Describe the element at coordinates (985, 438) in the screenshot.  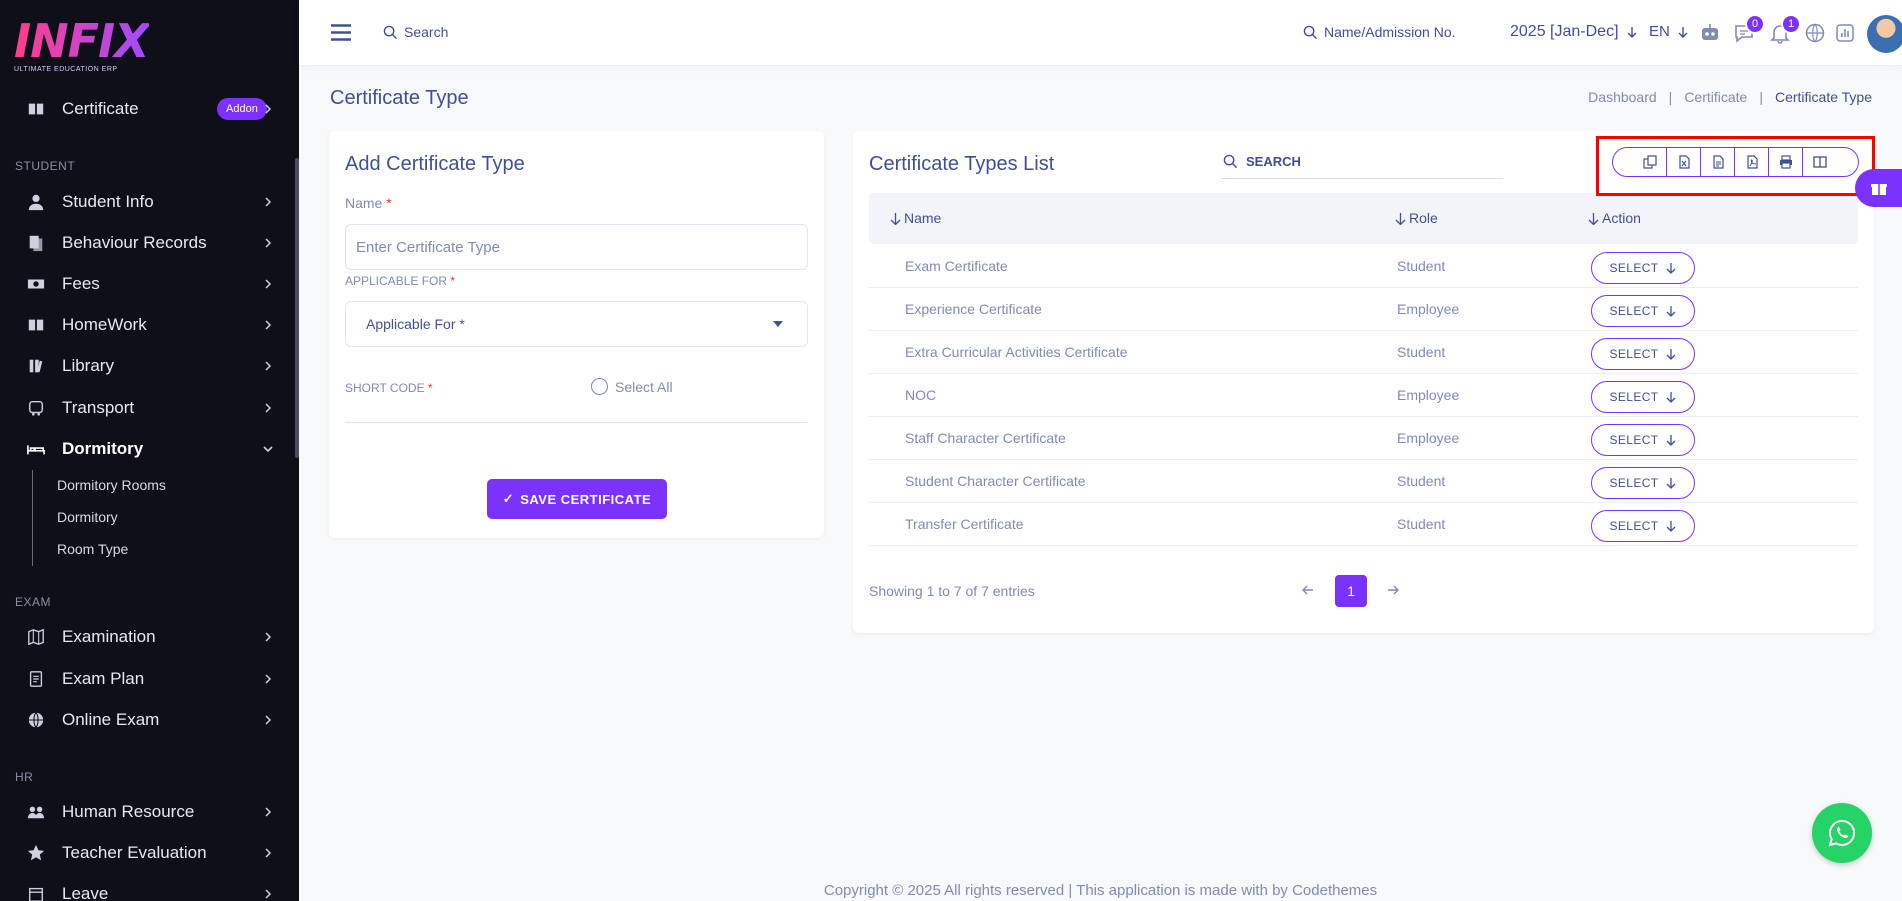
I see `cell-name: Staff Character Certificate` at that location.